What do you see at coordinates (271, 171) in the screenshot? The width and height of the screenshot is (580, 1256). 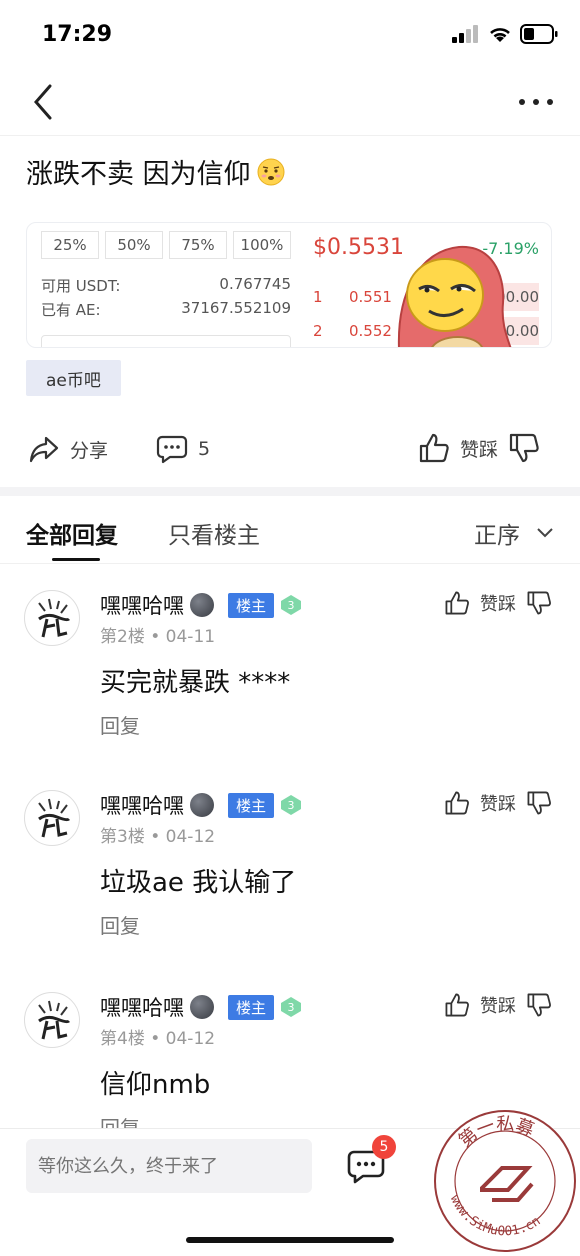 I see `worried-face-emoji-icon` at bounding box center [271, 171].